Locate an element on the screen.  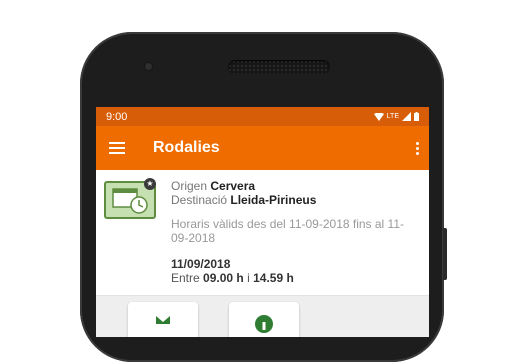
favorite-star-icon: ★ is located at coordinates (150, 184).